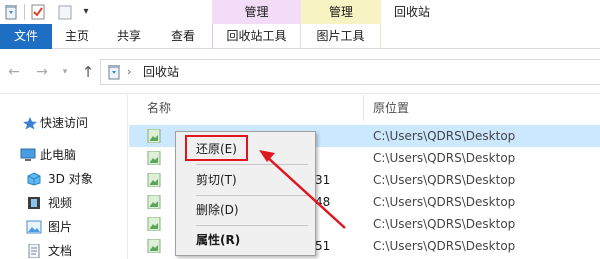 The image size is (600, 259). What do you see at coordinates (217, 210) in the screenshot?
I see `menu-item-label: 删除(D)` at bounding box center [217, 210].